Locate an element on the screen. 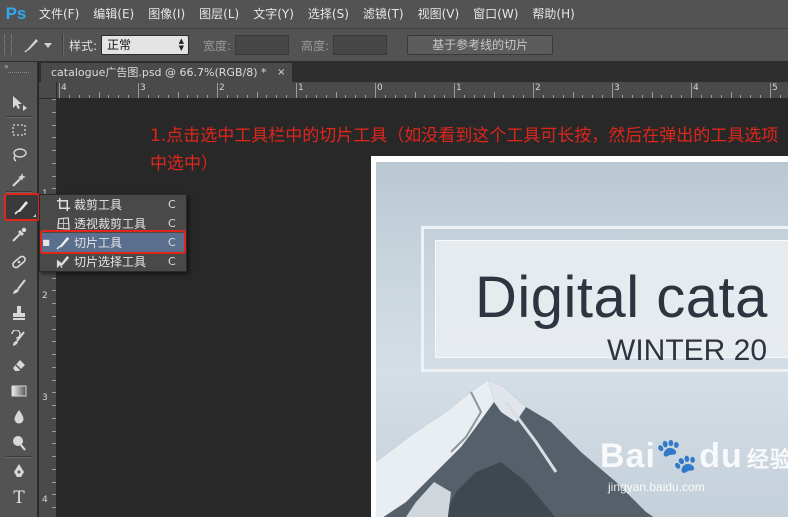 The image size is (788, 517). tool-preset-picker is located at coordinates (37, 45).